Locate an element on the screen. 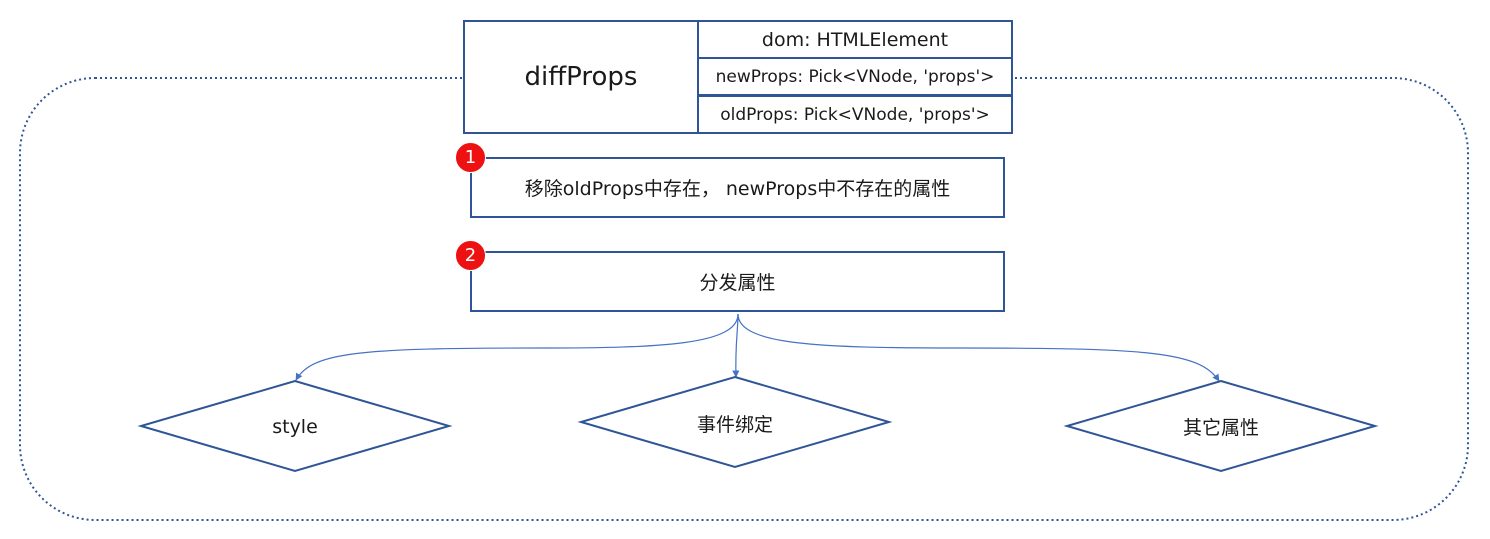 The width and height of the screenshot is (1490, 539). step-number-1: 1 is located at coordinates (470, 157).